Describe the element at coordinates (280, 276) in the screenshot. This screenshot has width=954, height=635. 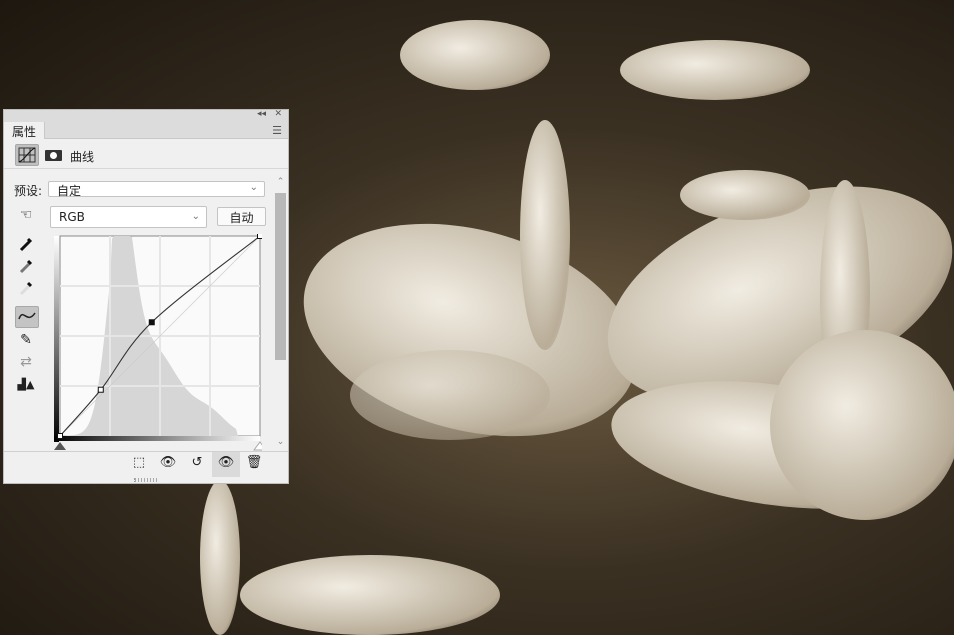
I see `scroll-thumb` at that location.